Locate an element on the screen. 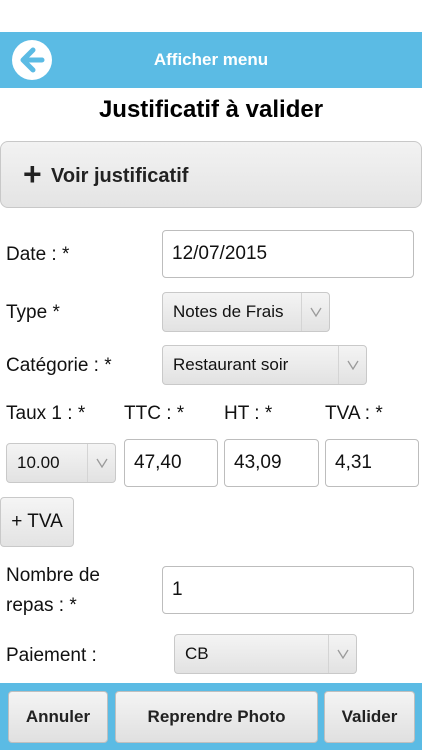  cancel-button: Annuler is located at coordinates (58, 717).